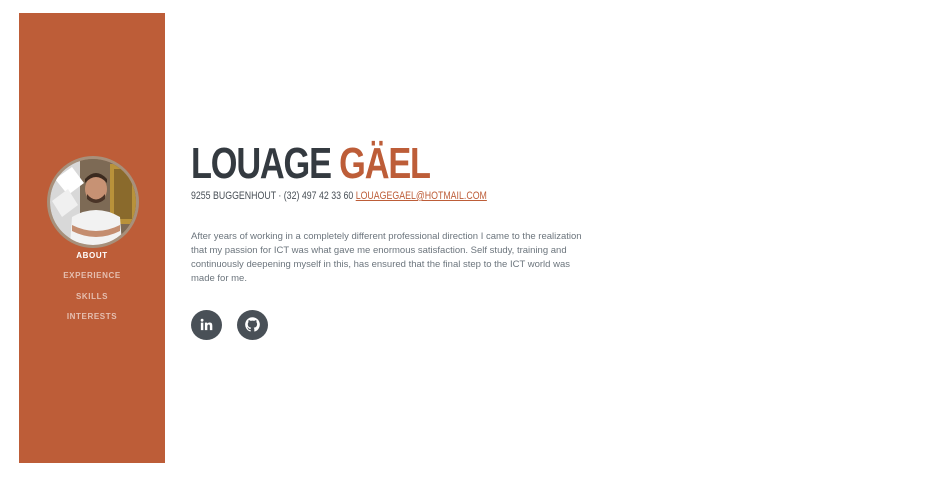 This screenshot has width=928, height=478. Describe the element at coordinates (272, 196) in the screenshot. I see `address-phone: 9255 BUGGENHOUT · (32) 497 42 33 60` at that location.